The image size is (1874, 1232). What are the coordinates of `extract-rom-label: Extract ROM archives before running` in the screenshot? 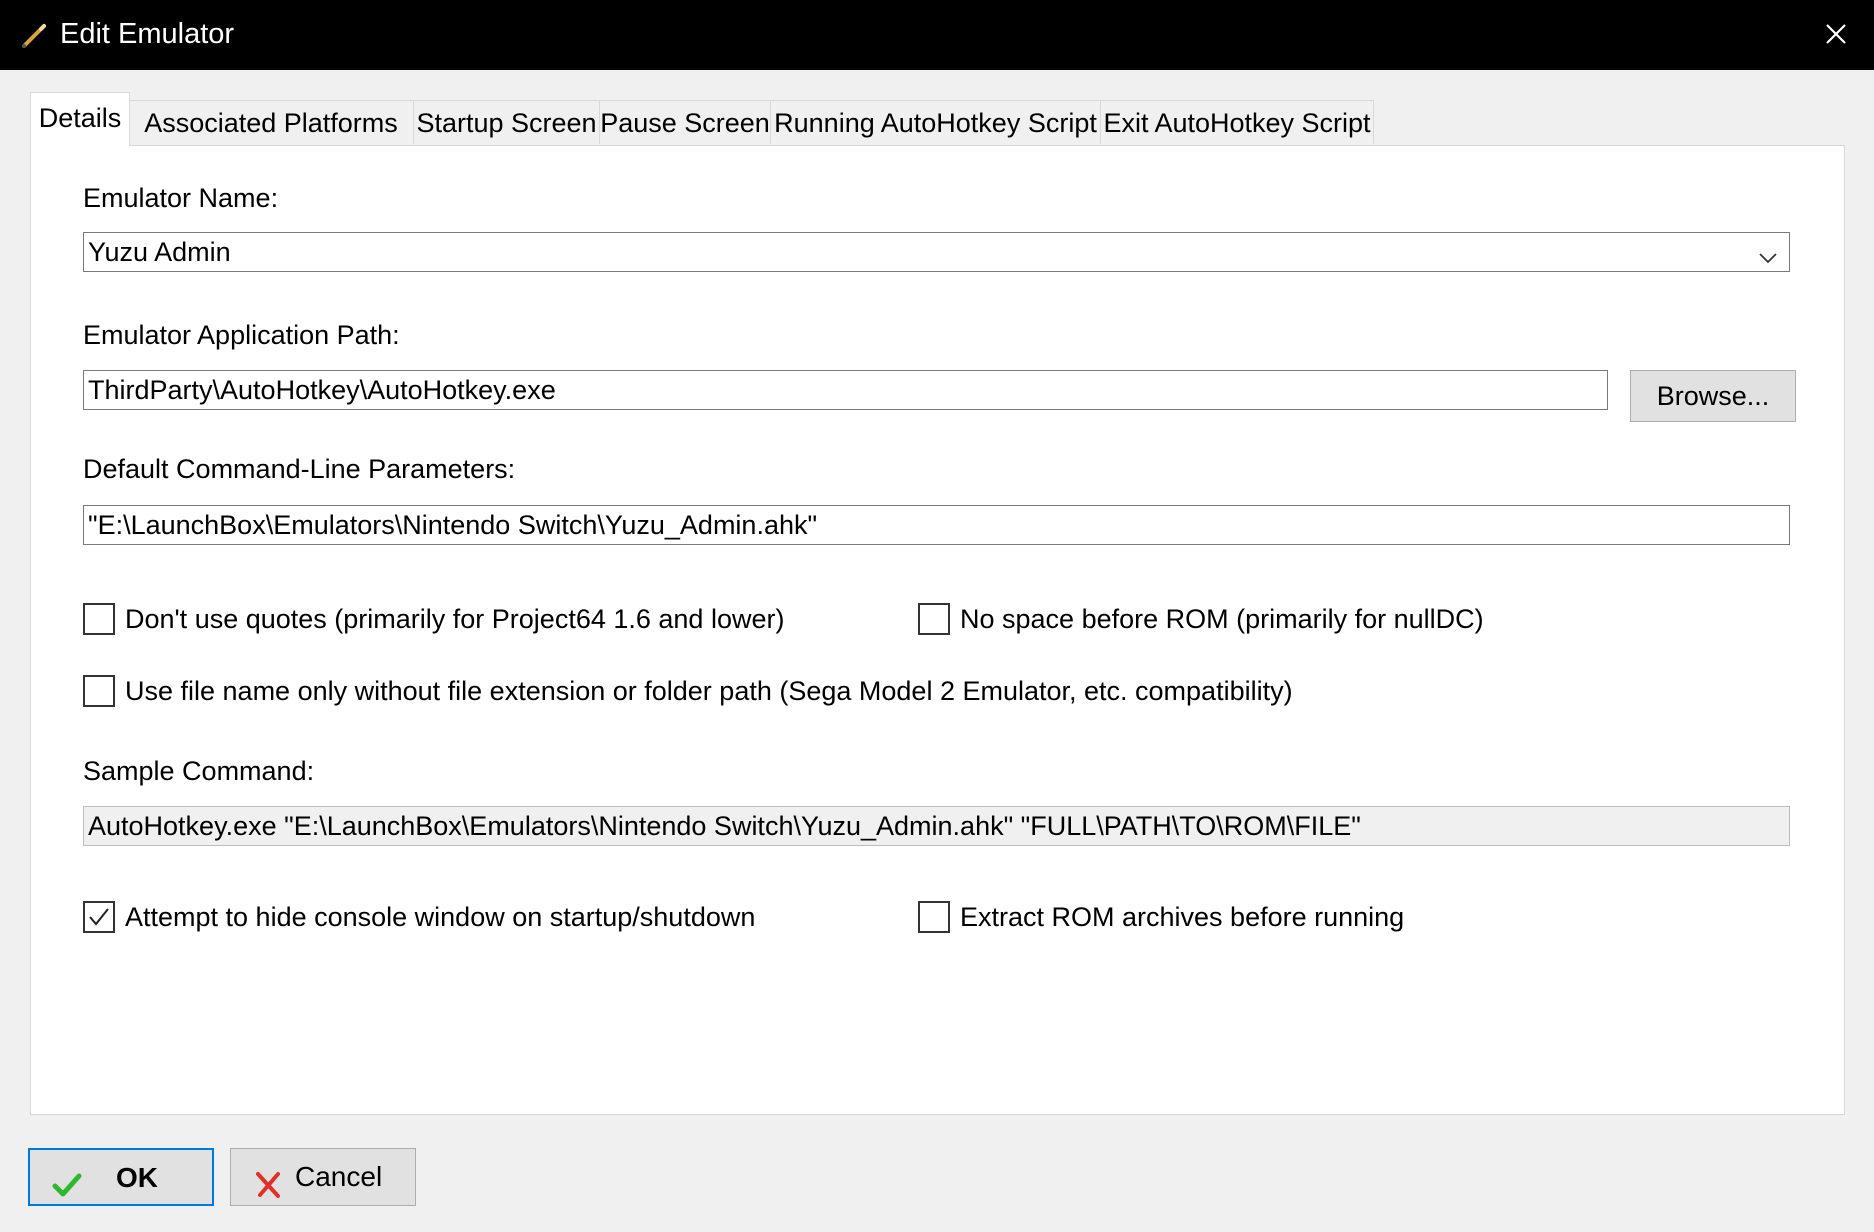 It's located at (1182, 917).